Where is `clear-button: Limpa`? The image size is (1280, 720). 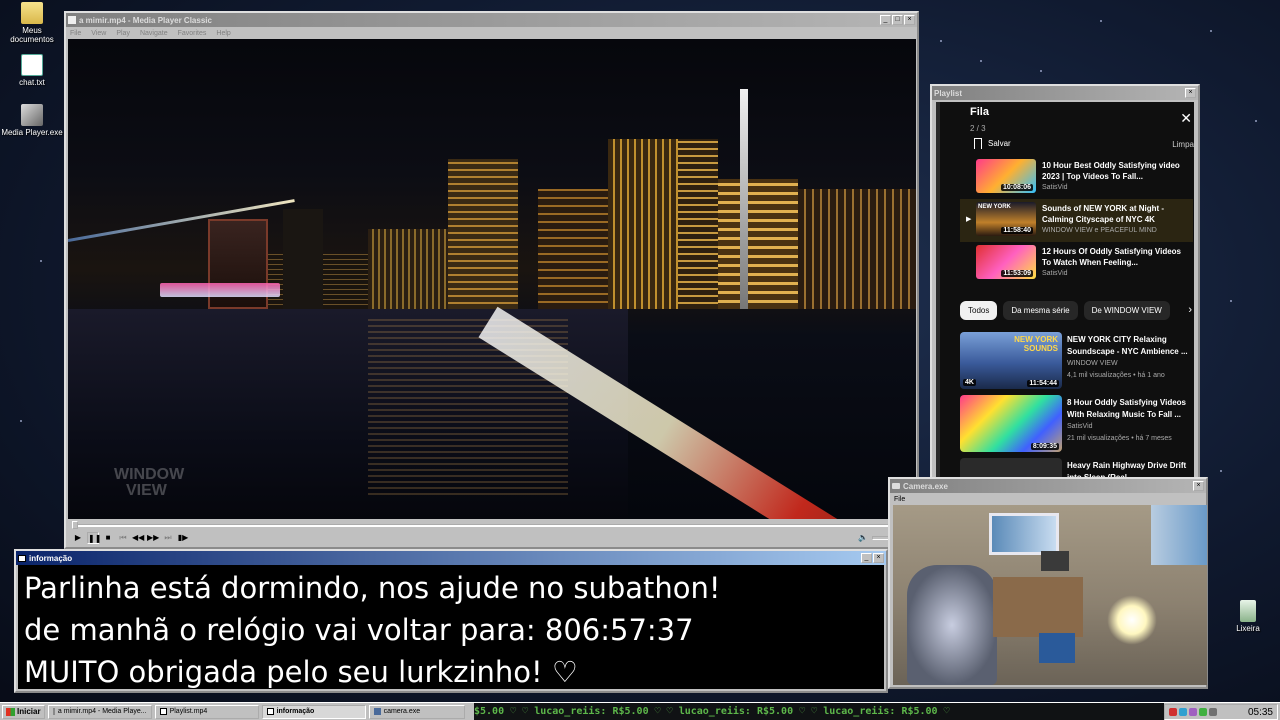
clear-button: Limpa is located at coordinates (1183, 144).